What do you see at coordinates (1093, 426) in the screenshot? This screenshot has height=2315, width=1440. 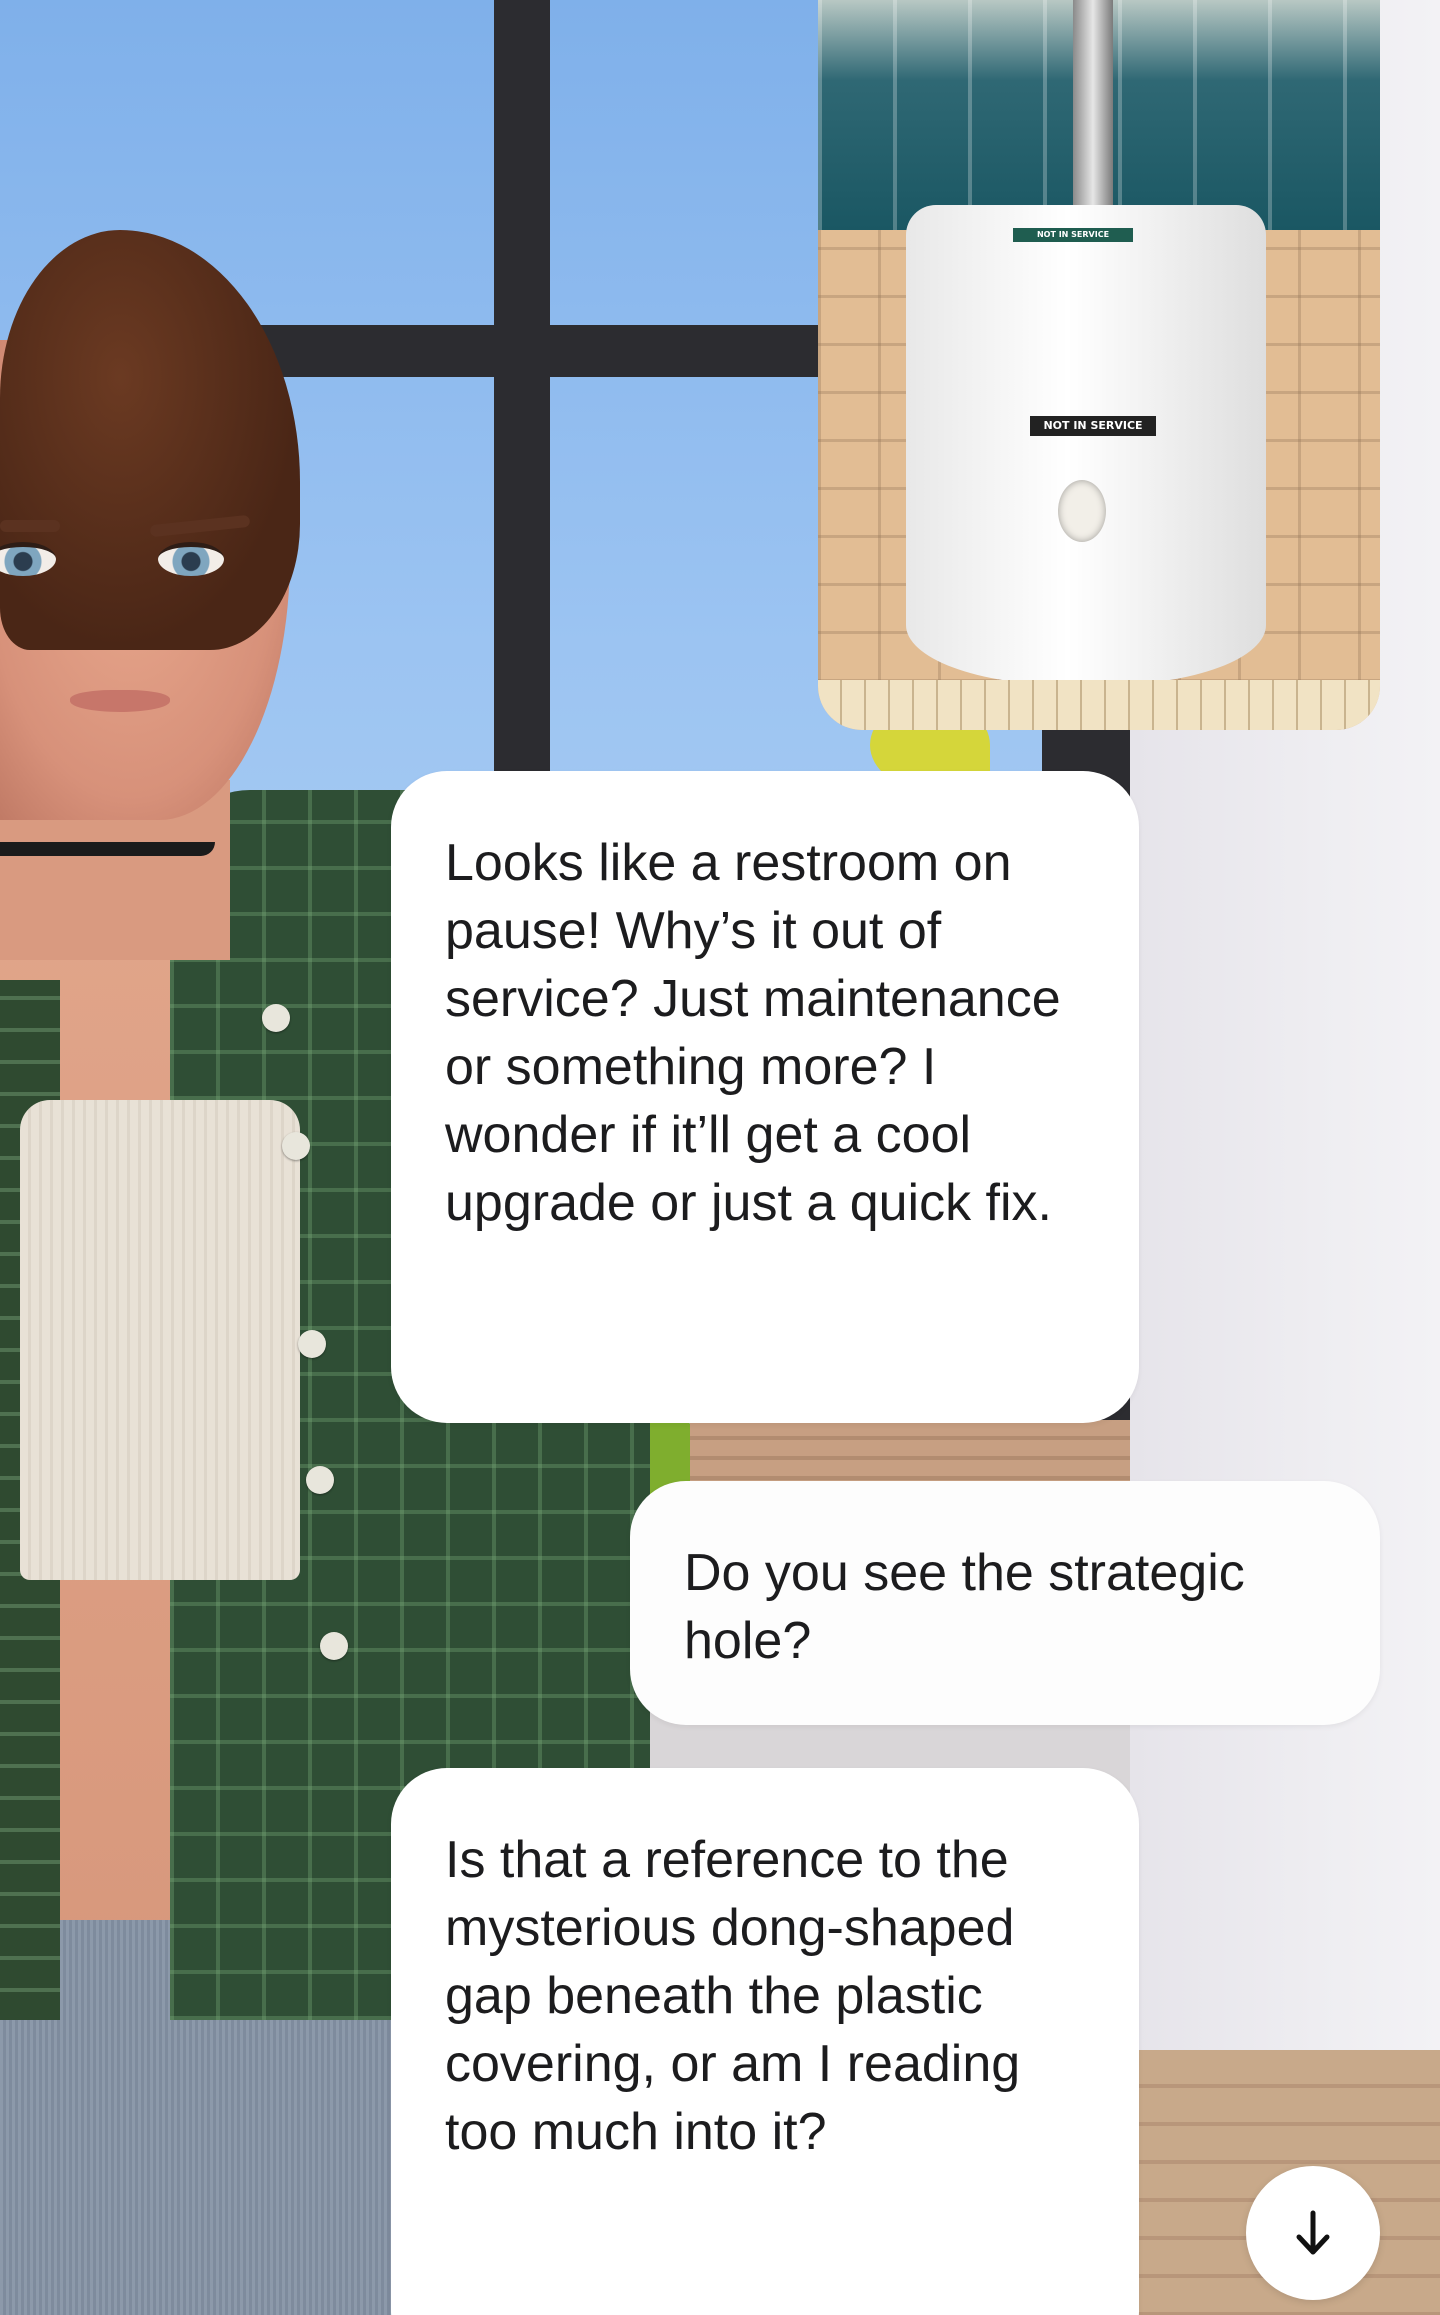 I see `photo-sign: NOT IN SERVICE` at bounding box center [1093, 426].